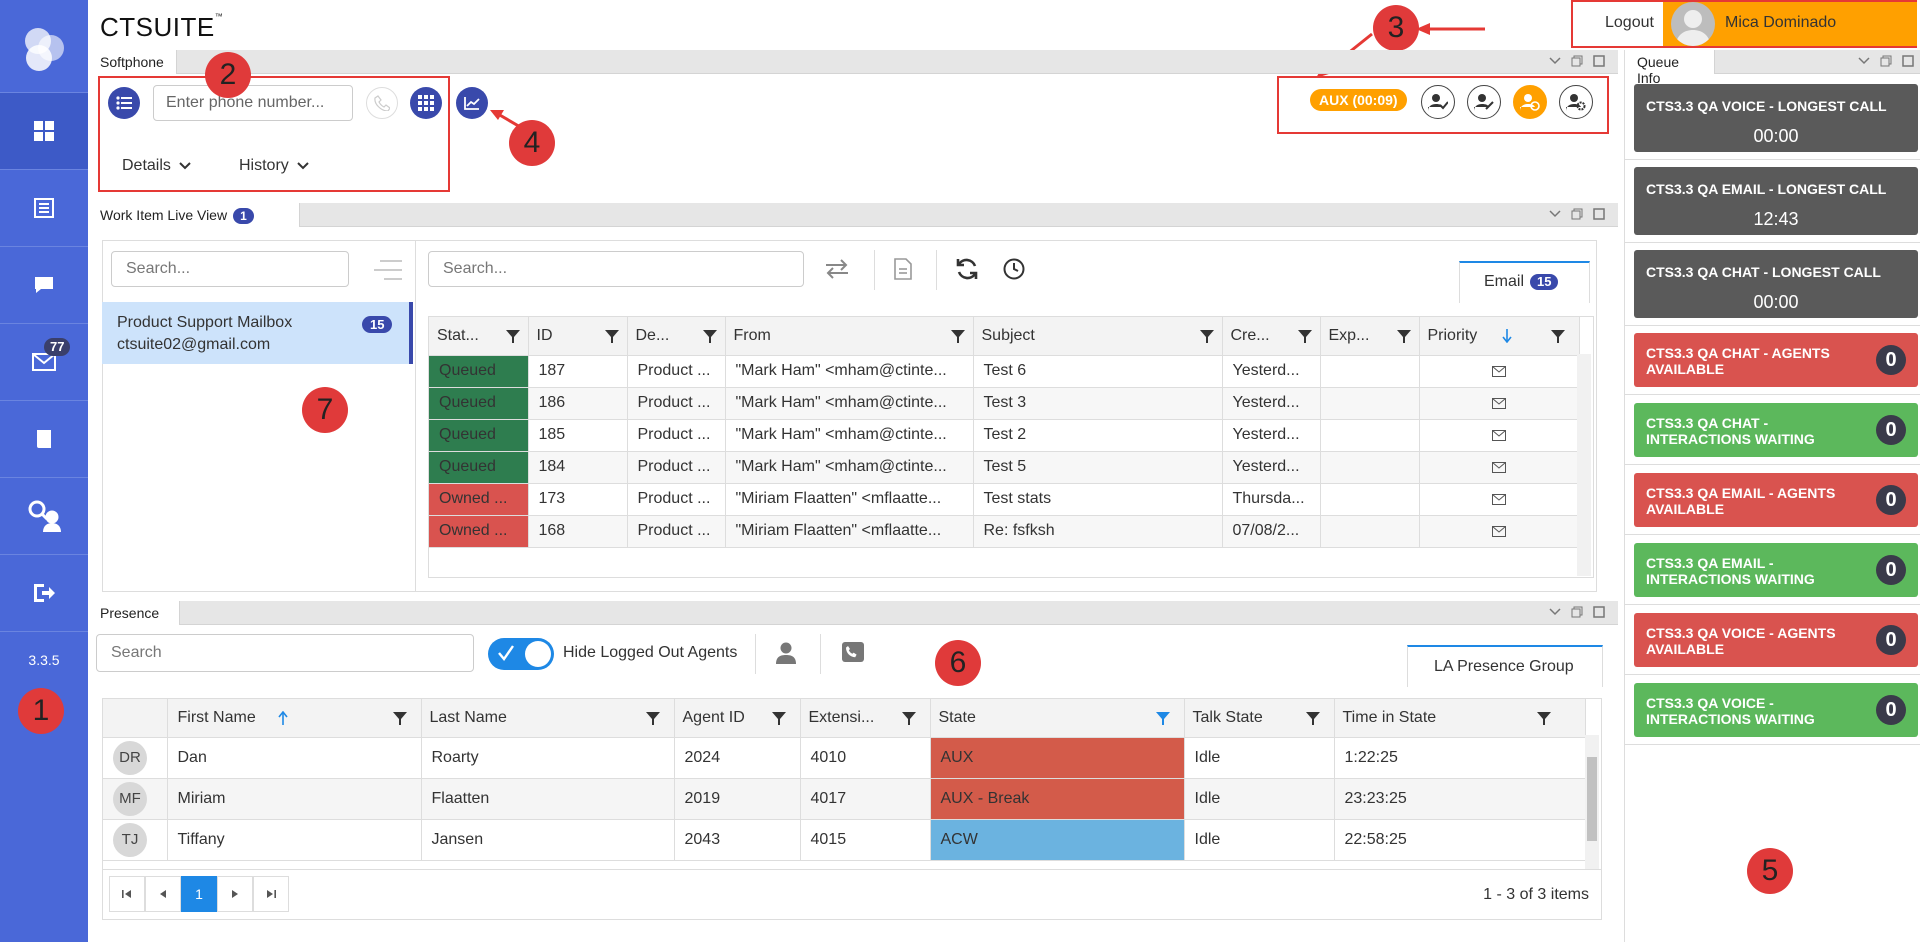 Image resolution: width=1920 pixels, height=942 pixels. What do you see at coordinates (1776, 284) in the screenshot?
I see `queue-card: CTS3.3 QA CHAT - LONGEST CALL 00:00` at bounding box center [1776, 284].